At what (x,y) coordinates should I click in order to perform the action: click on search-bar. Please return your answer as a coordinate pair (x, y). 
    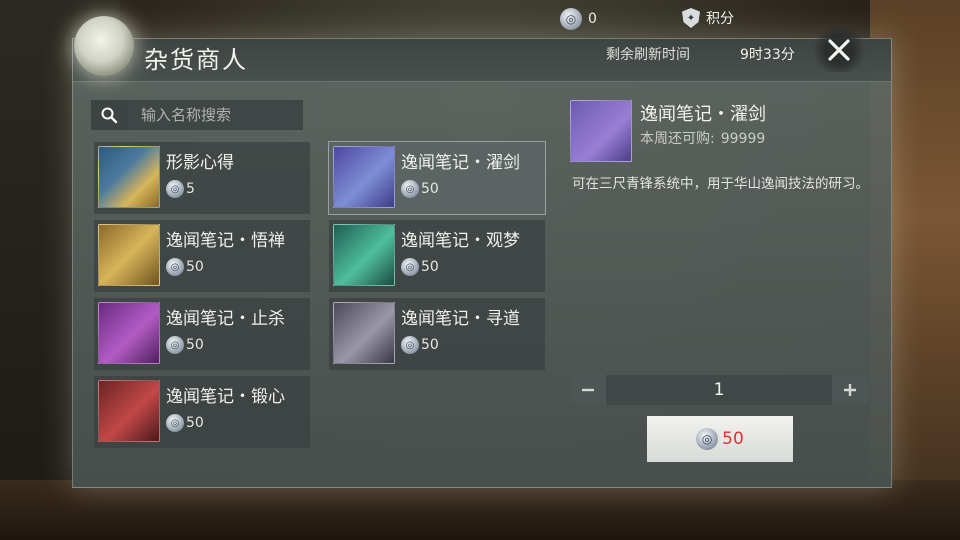
    Looking at the image, I should click on (197, 115).